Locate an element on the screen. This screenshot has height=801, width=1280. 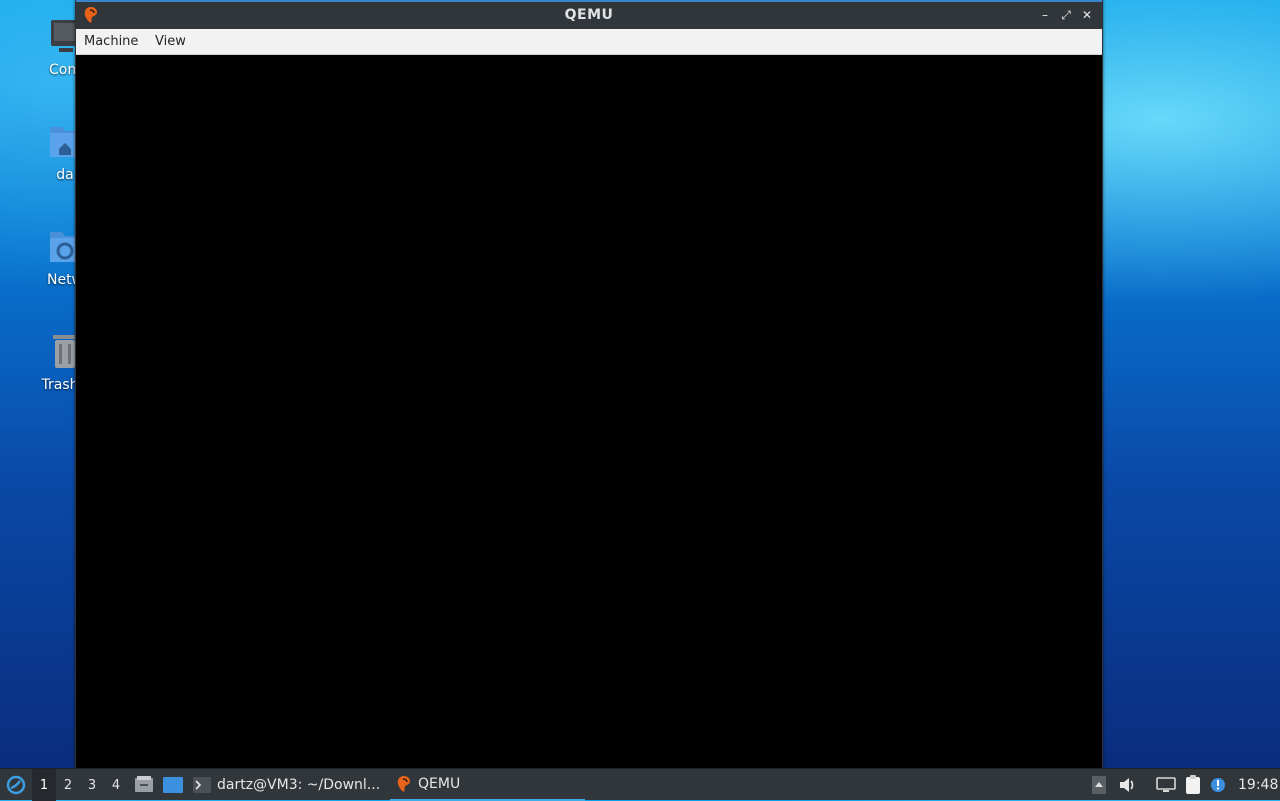
lubuntu-logo-icon is located at coordinates (16, 785).